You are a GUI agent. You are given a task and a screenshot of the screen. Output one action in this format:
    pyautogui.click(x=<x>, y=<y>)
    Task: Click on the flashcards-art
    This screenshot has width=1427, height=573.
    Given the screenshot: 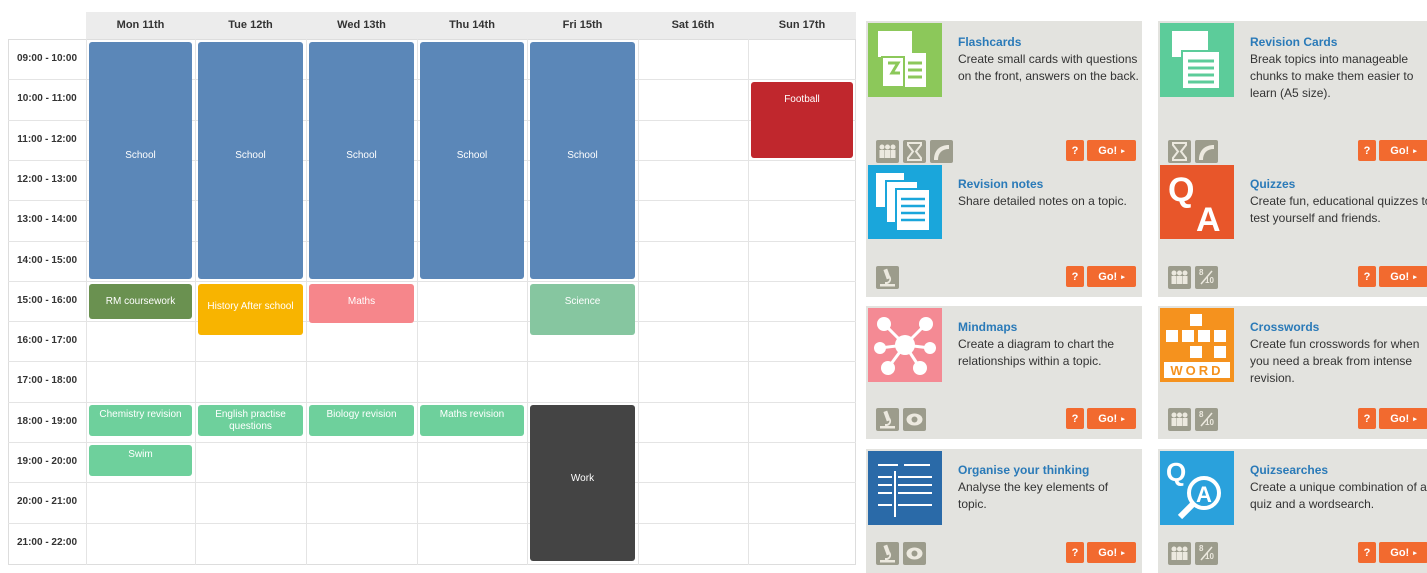 What is the action you would take?
    pyautogui.click(x=905, y=60)
    